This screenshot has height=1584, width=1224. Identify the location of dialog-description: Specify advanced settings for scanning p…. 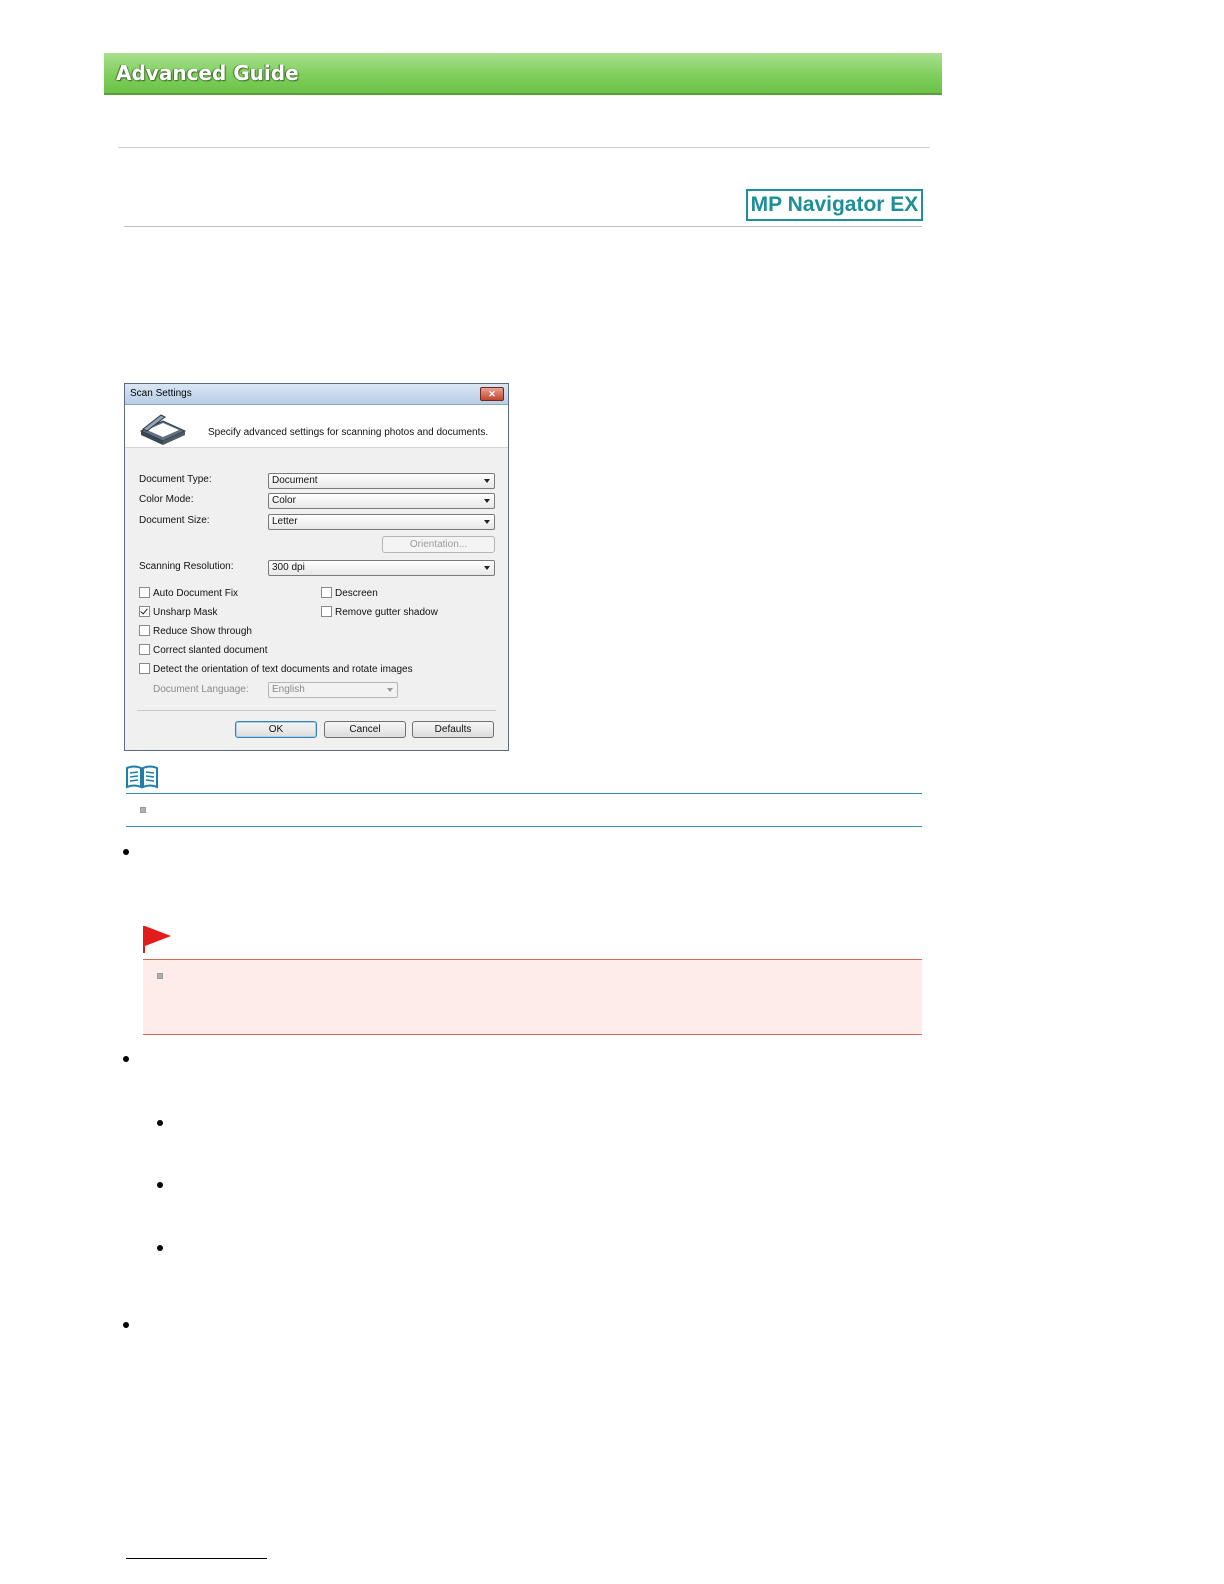
(348, 432).